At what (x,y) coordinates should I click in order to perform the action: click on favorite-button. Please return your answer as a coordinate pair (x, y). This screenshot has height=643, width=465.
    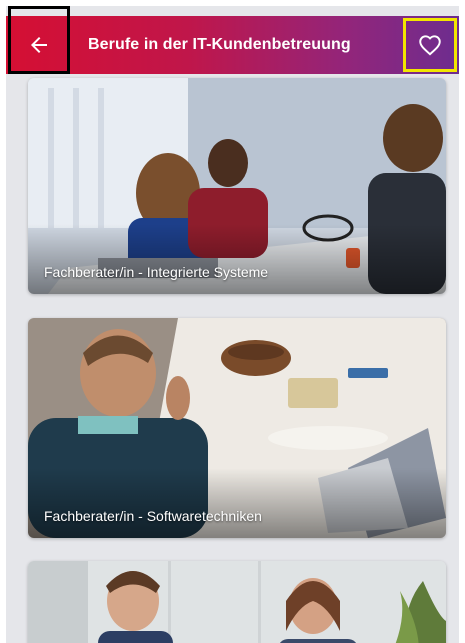
    Looking at the image, I should click on (430, 45).